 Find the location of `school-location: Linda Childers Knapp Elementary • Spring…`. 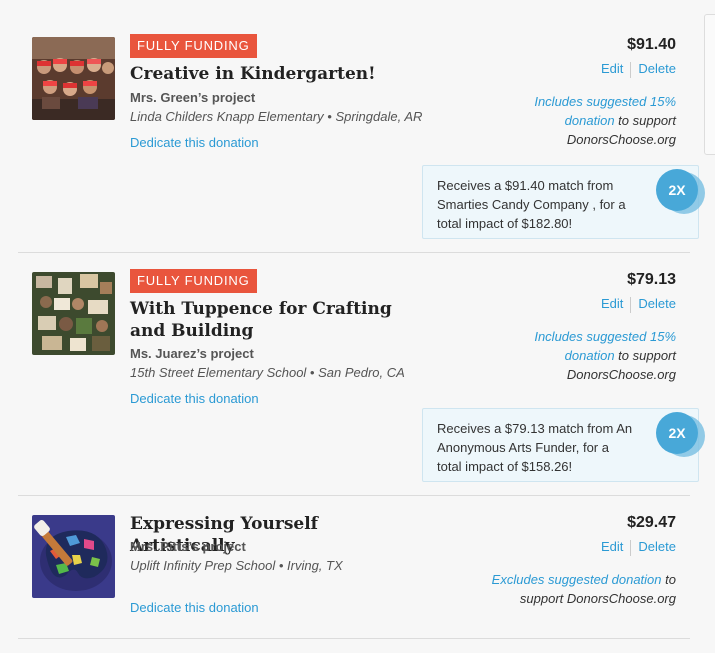

school-location: Linda Childers Knapp Elementary • Spring… is located at coordinates (276, 116).